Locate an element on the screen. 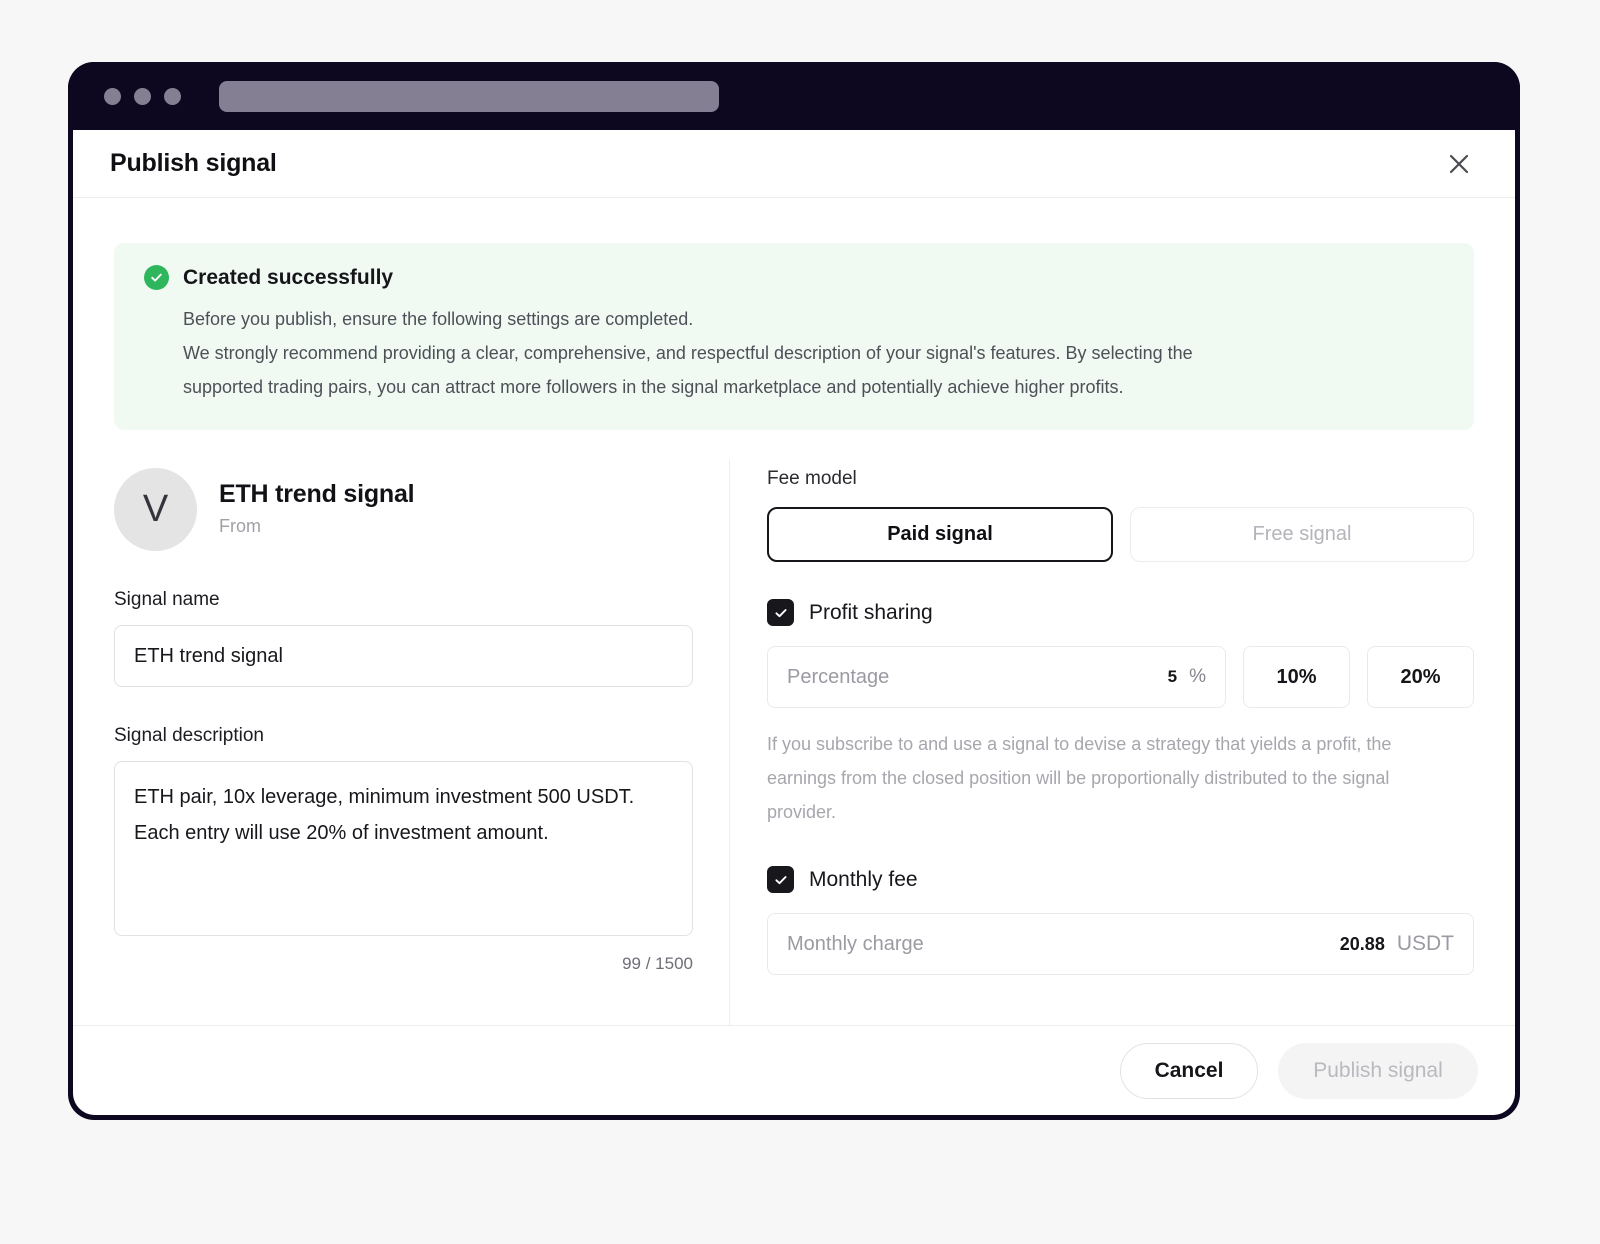 This screenshot has height=1244, width=1600. percentage-value: 5 is located at coordinates (1172, 676).